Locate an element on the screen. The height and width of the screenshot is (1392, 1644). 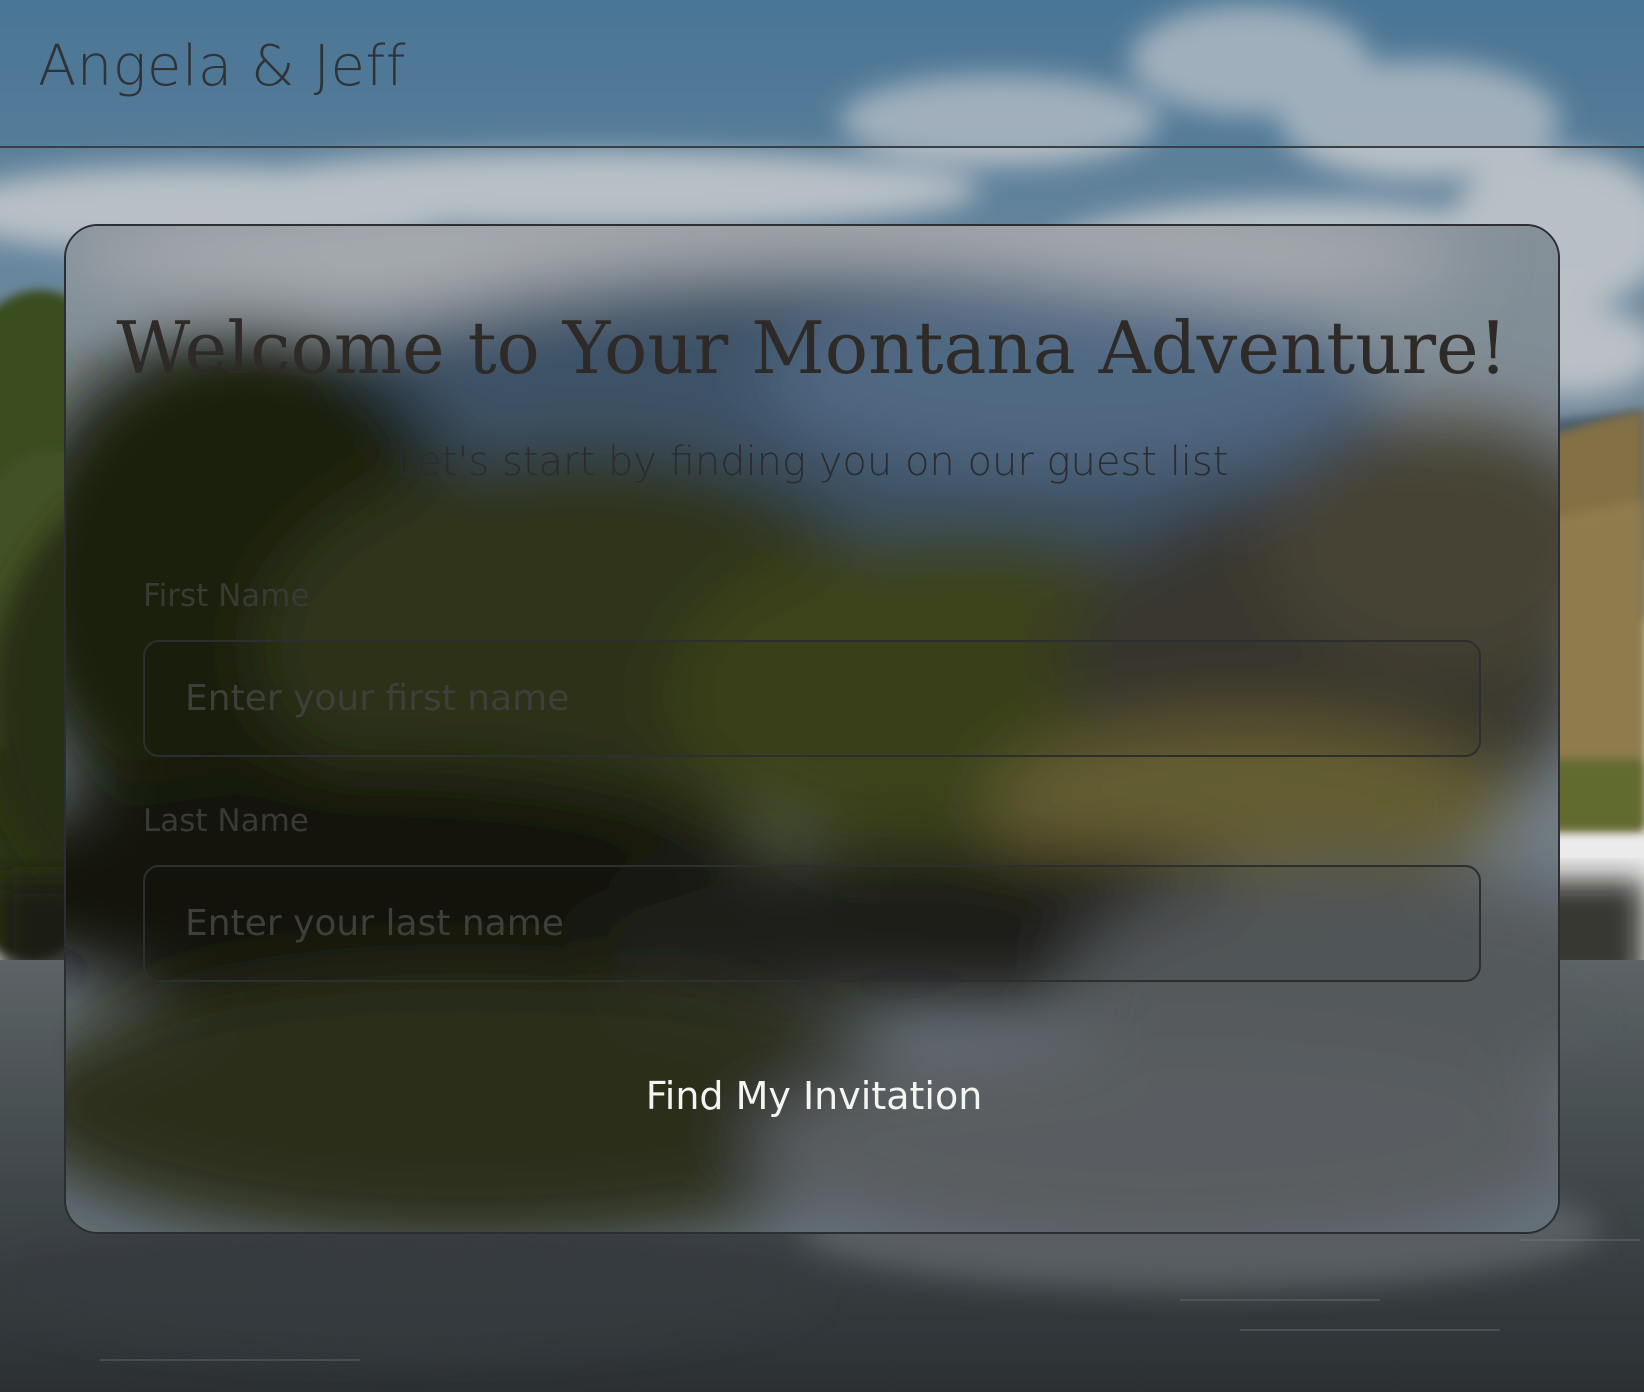
first-name-input is located at coordinates (812, 698).